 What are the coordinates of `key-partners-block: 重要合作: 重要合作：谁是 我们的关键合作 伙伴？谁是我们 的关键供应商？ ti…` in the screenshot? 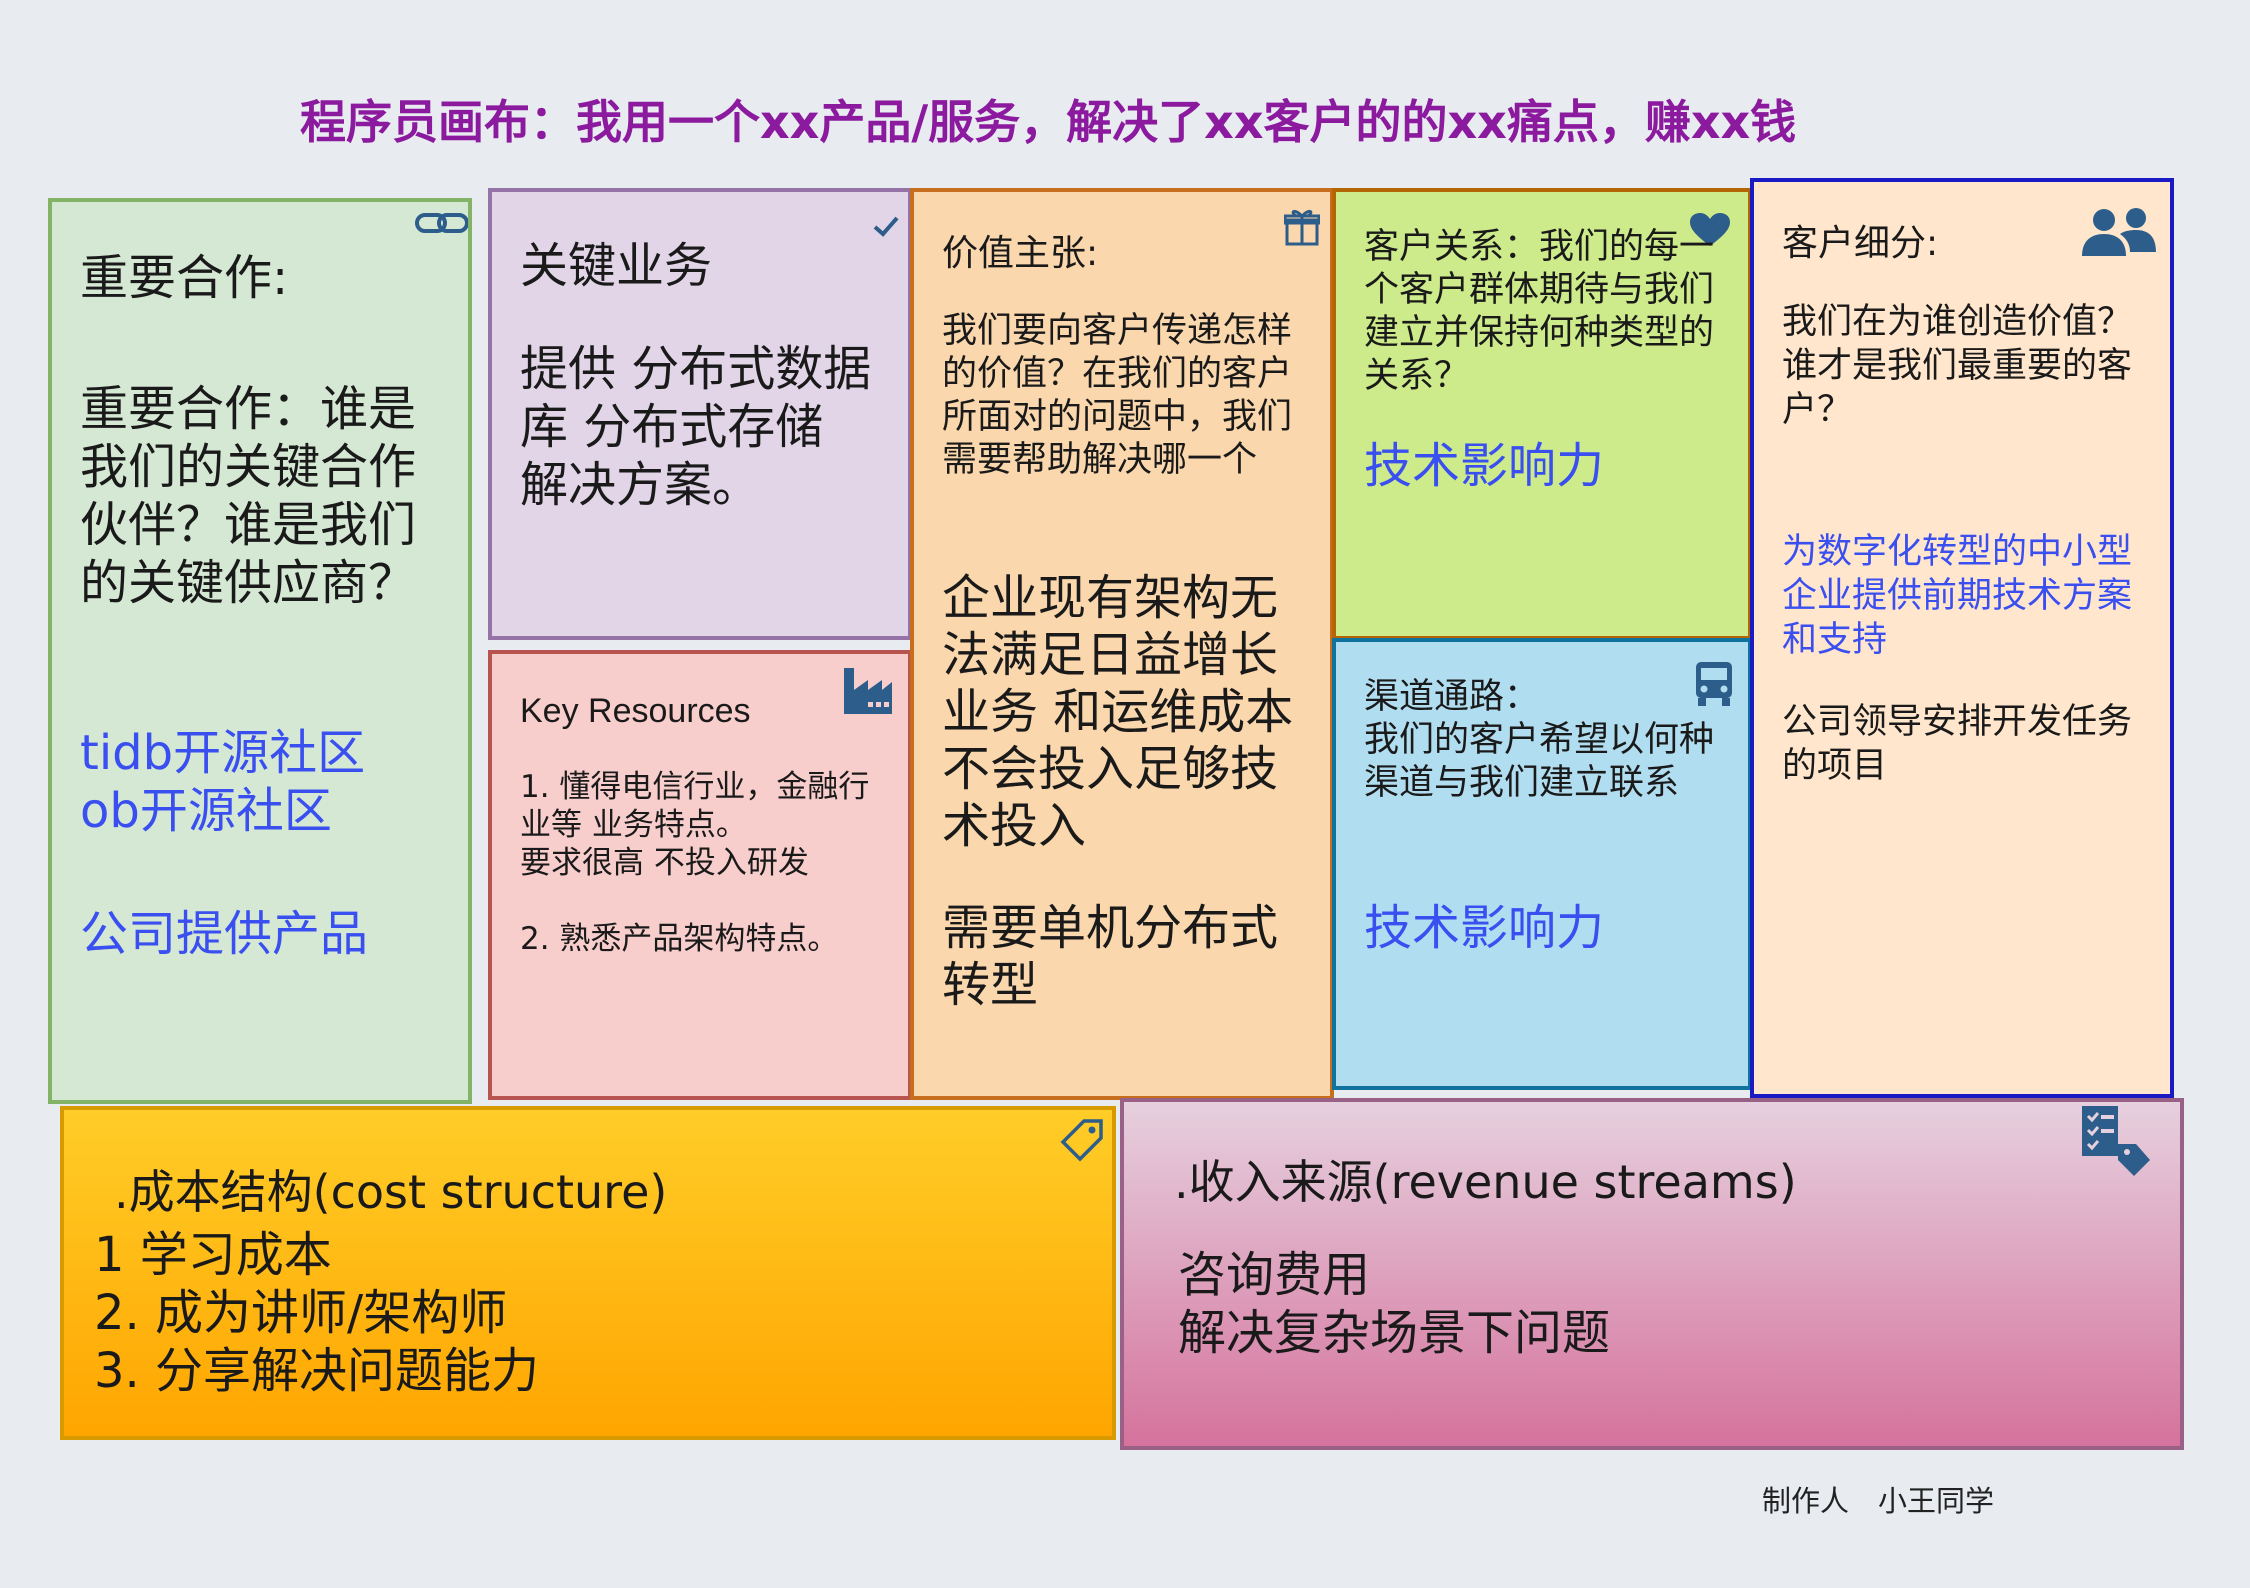 It's located at (260, 651).